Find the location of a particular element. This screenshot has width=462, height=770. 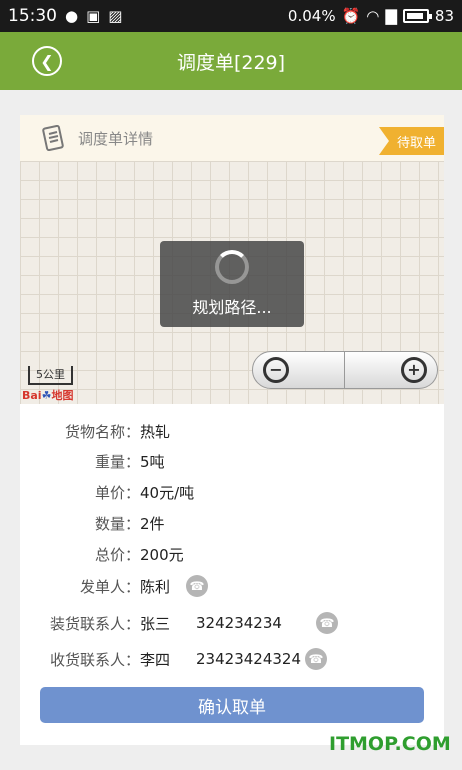

zoom-out-icon: − is located at coordinates (276, 370).